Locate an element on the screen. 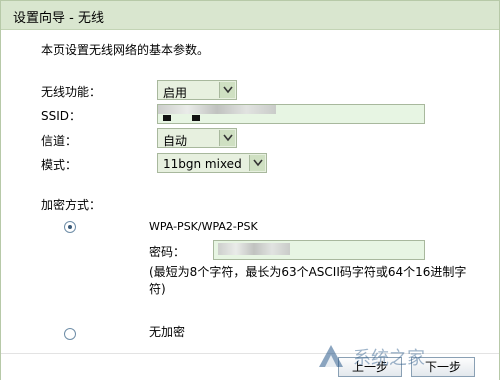  encryption-label: 加密方式： is located at coordinates (71, 205).